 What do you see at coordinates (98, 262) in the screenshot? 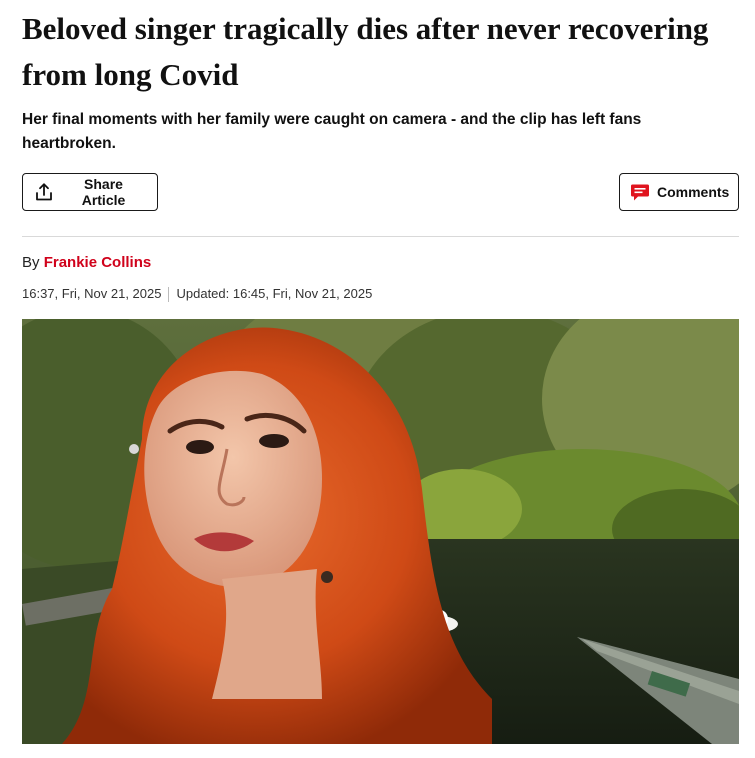
I see `author-link: Frankie Collins` at bounding box center [98, 262].